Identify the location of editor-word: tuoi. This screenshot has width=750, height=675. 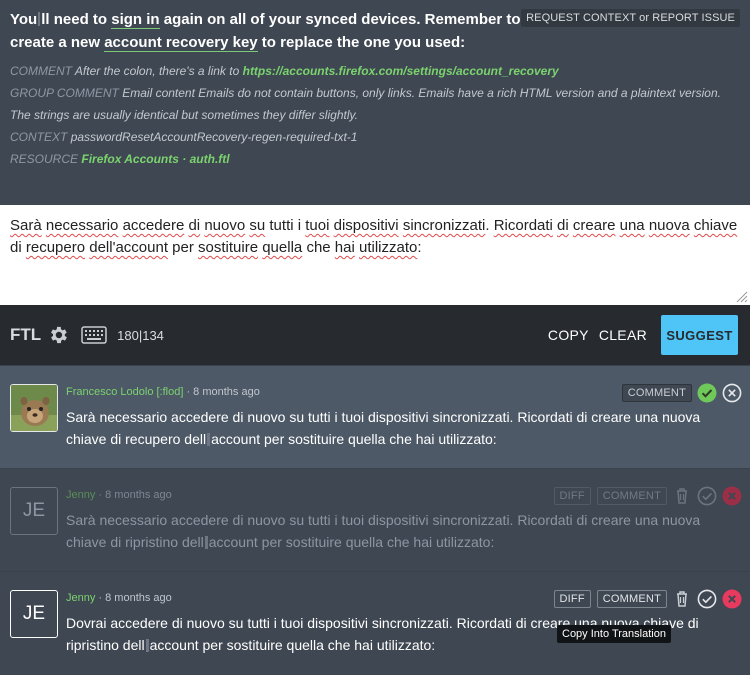
(317, 225).